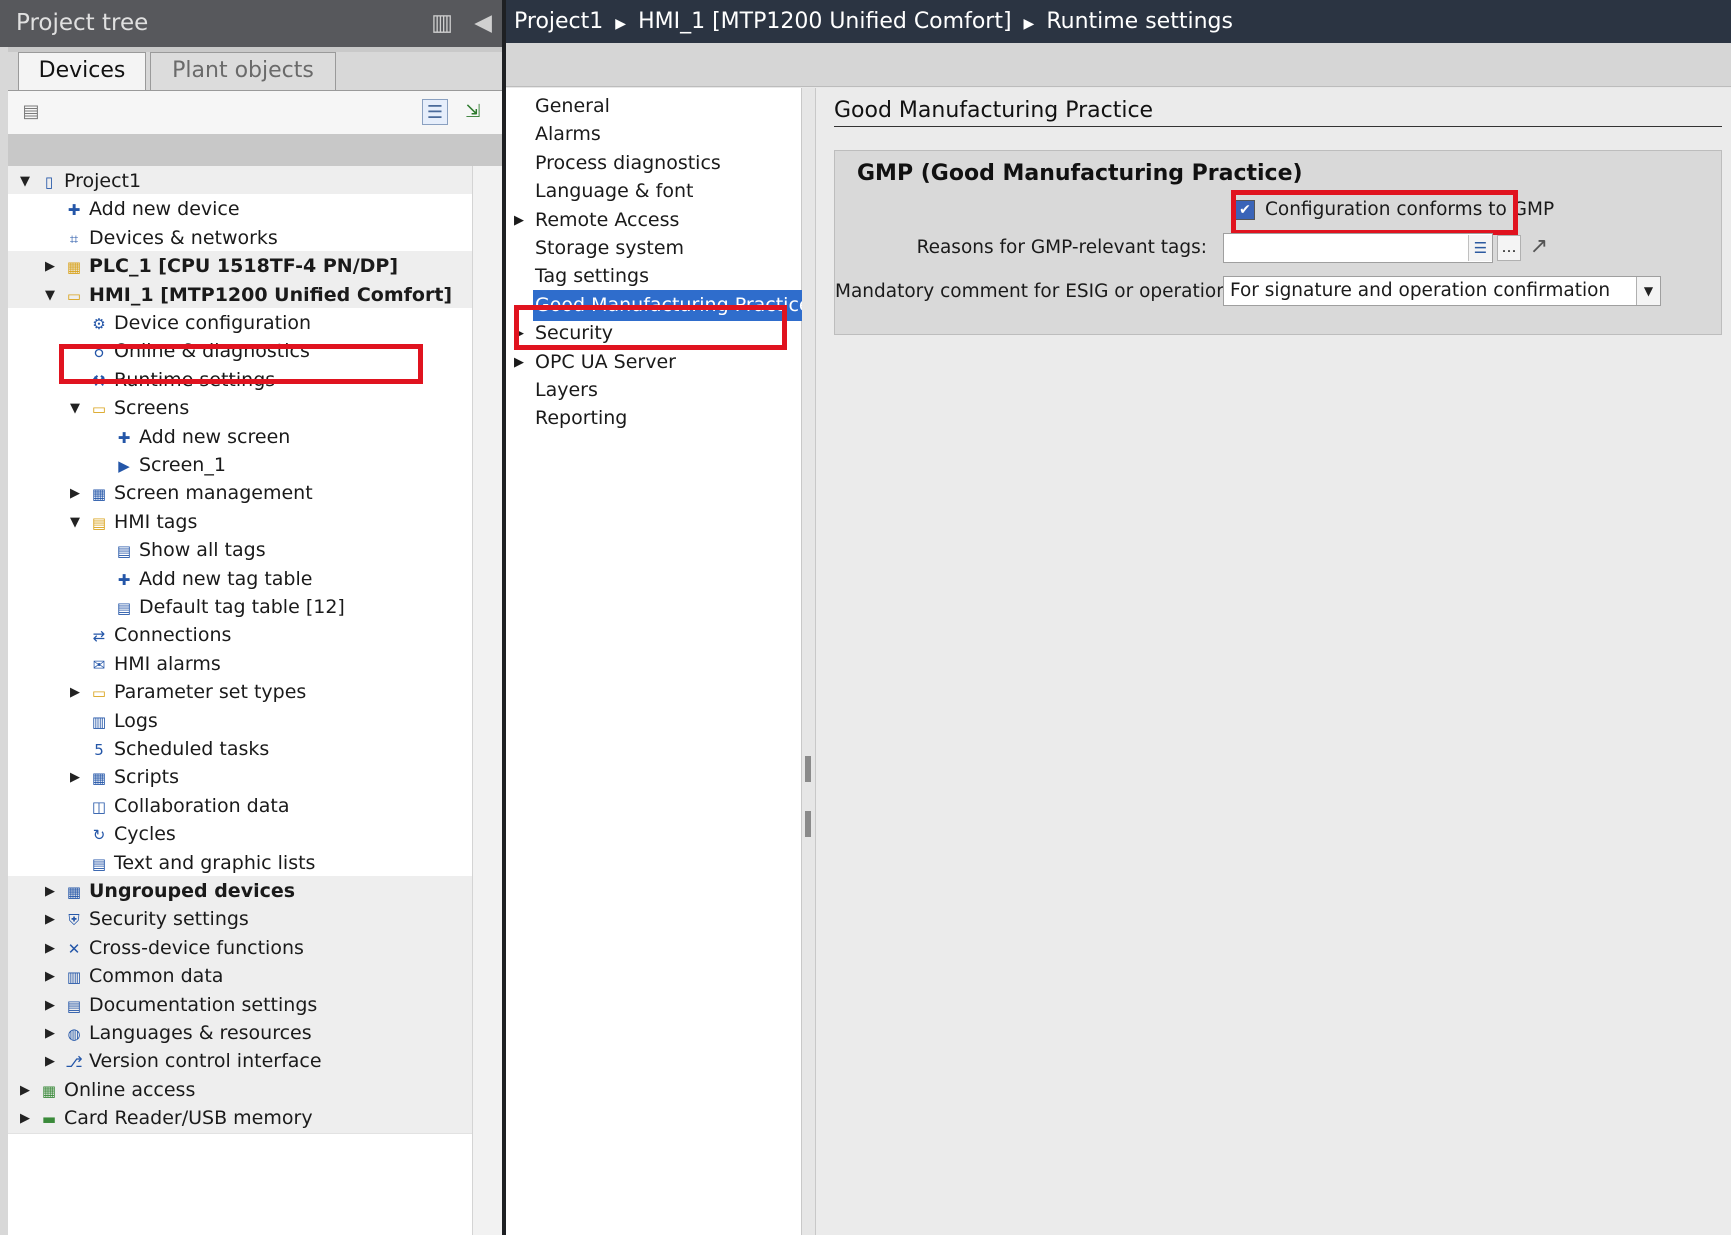  Describe the element at coordinates (240, 238) in the screenshot. I see `tree-item: ⌗ Devices & networks` at that location.